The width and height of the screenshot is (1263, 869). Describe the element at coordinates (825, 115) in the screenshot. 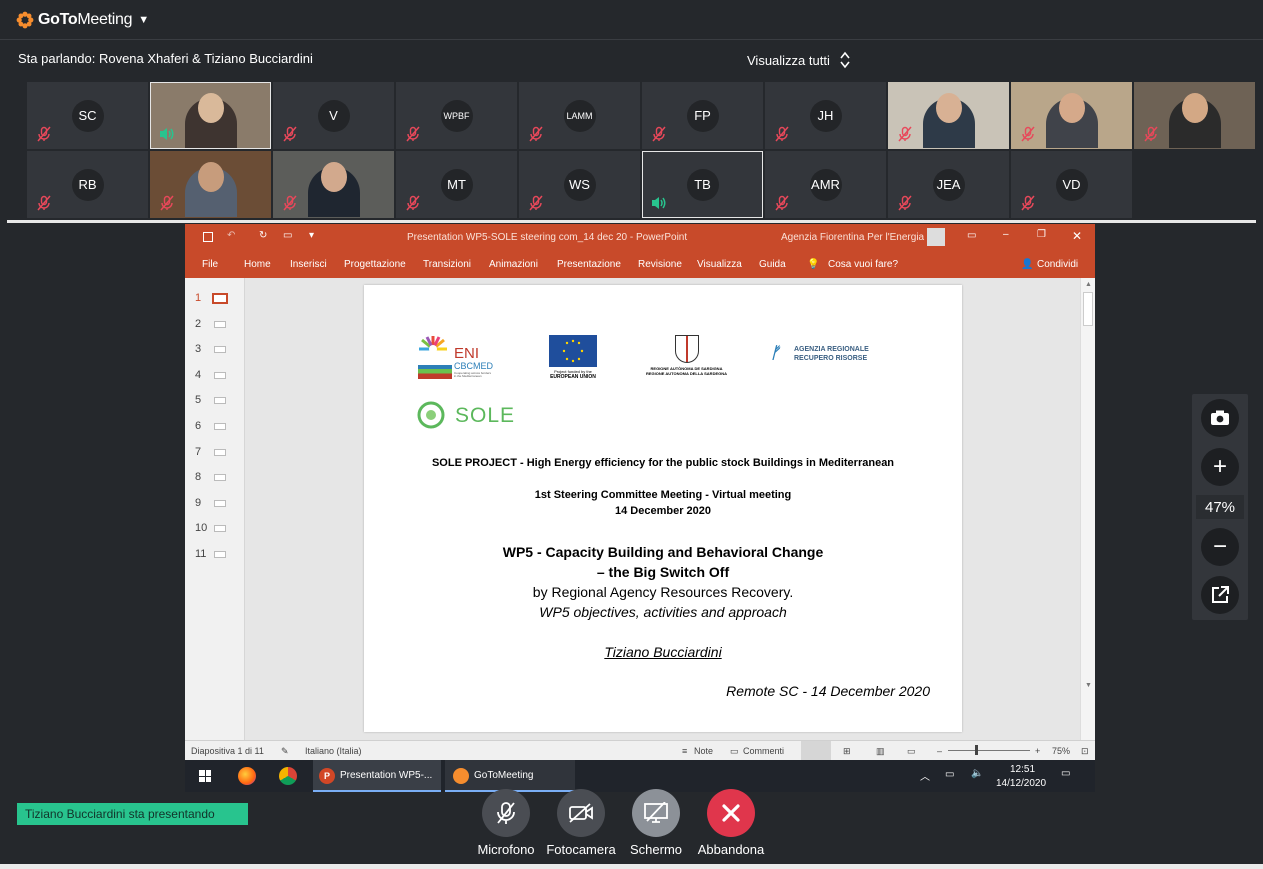

I see `participant-tile: JH` at that location.